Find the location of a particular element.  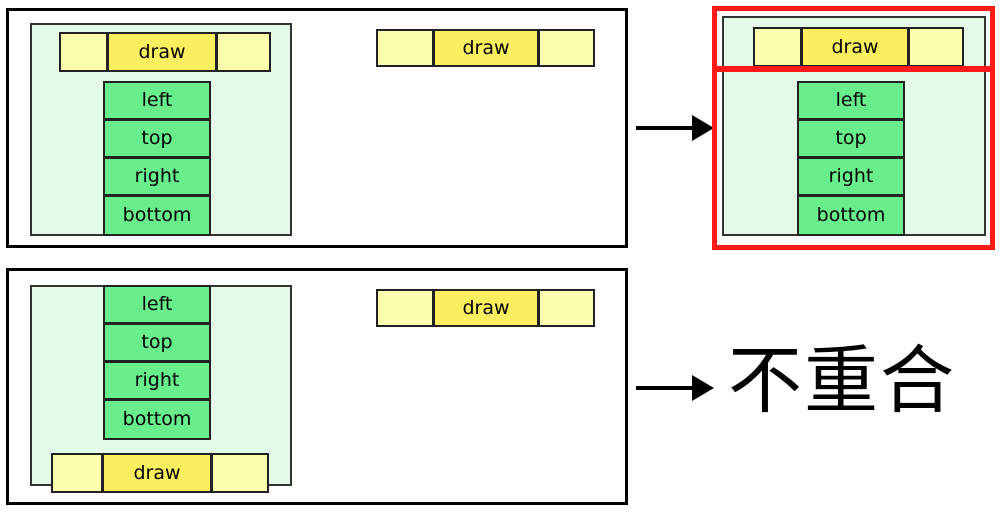

after-stack-label-bottom: bottom is located at coordinates (851, 215).